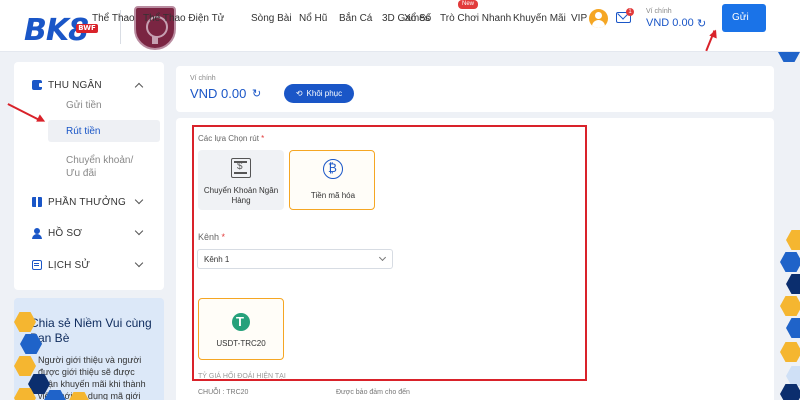 Image resolution: width=800 pixels, height=400 pixels. What do you see at coordinates (333, 169) in the screenshot?
I see `bitcoin-icon` at bounding box center [333, 169].